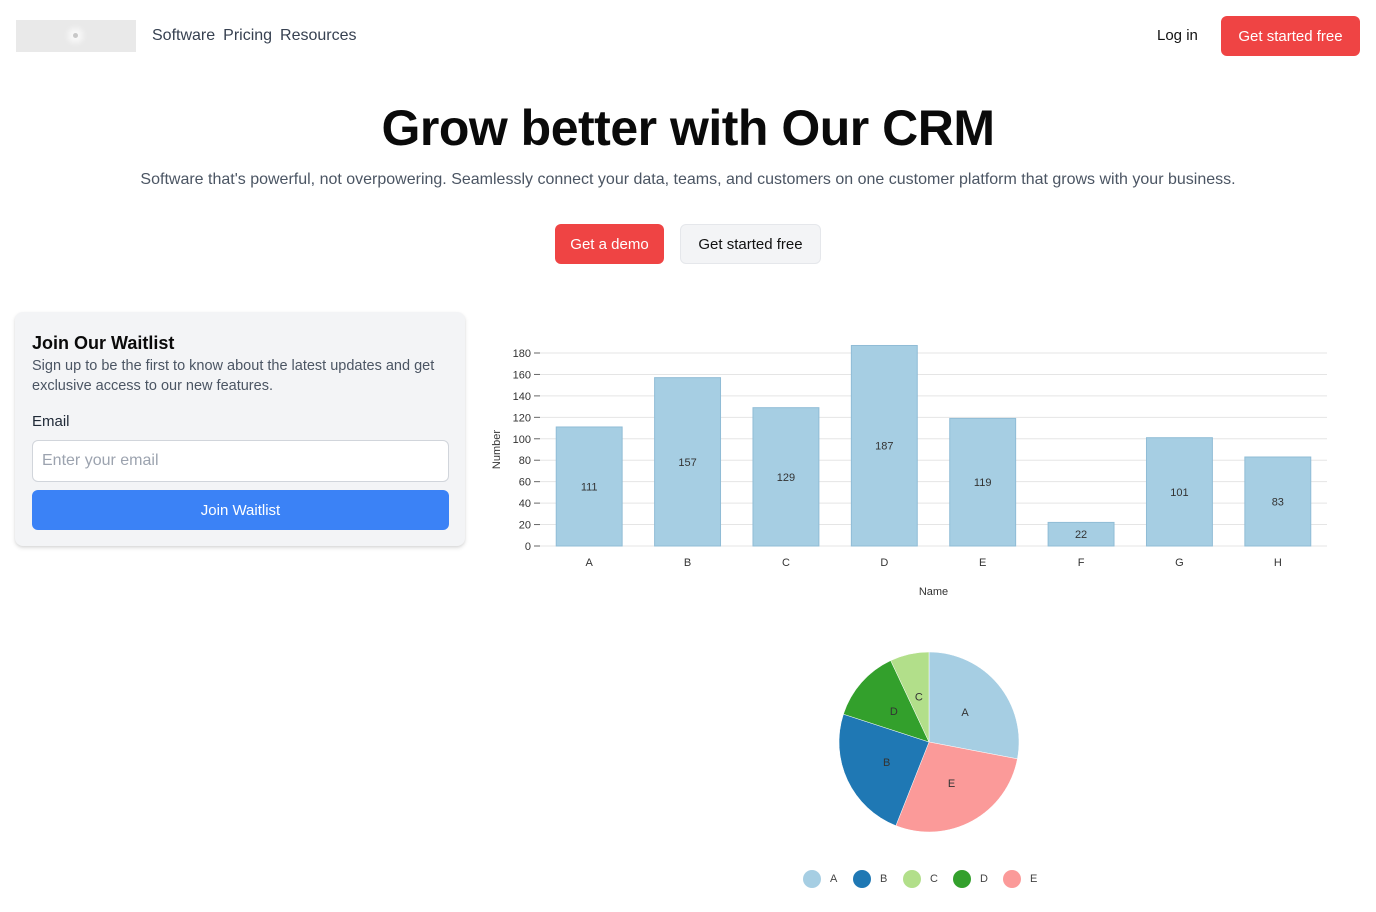 This screenshot has height=912, width=1376. What do you see at coordinates (240, 461) in the screenshot?
I see `email-input` at bounding box center [240, 461].